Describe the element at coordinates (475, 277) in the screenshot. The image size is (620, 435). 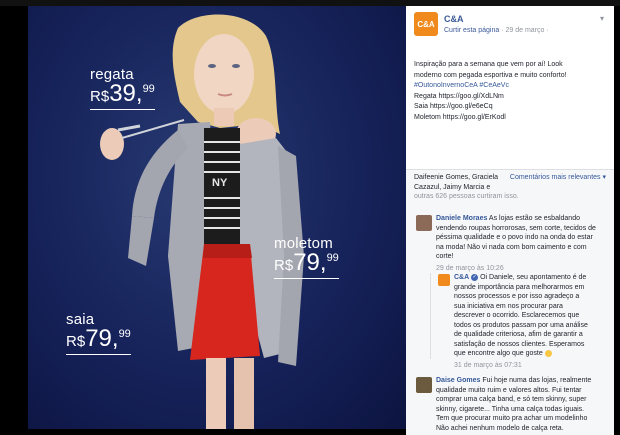
I see `verified-badge-icon: ✓` at that location.